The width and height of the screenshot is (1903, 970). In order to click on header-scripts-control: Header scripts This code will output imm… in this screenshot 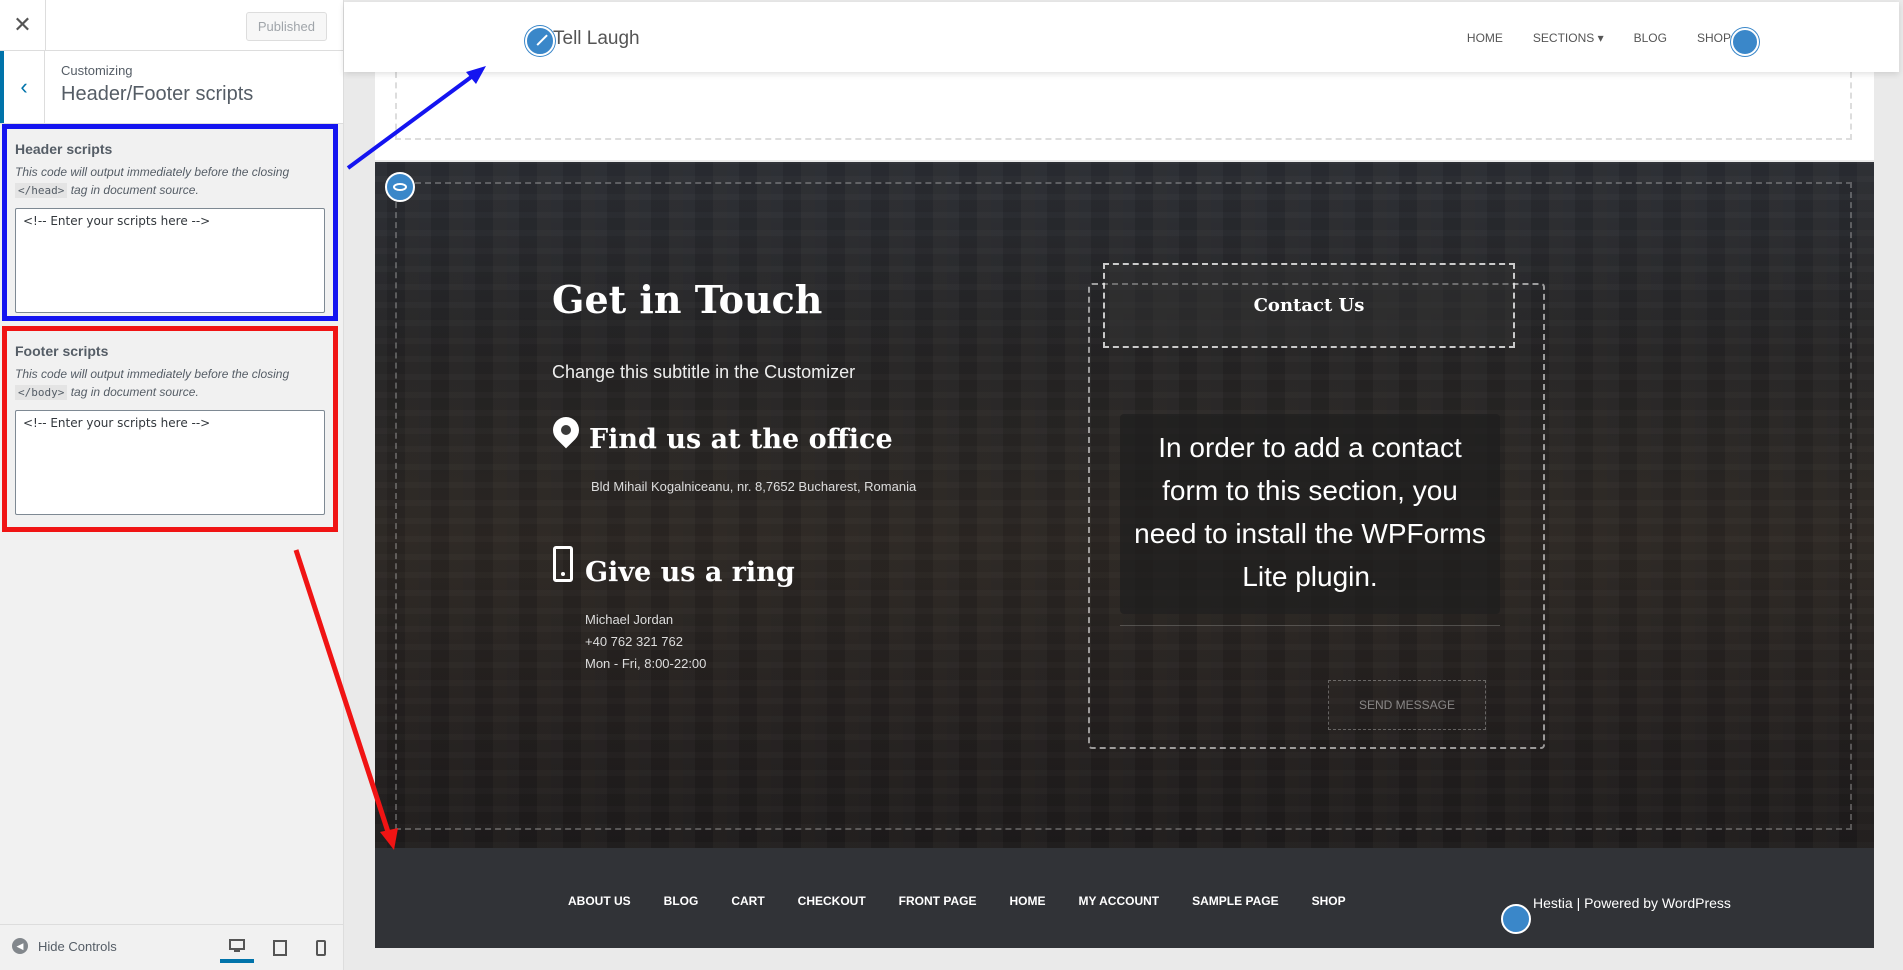, I will do `click(170, 222)`.